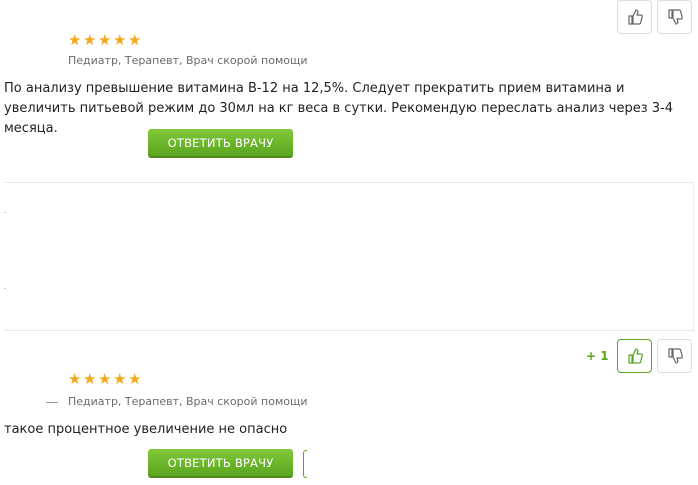  What do you see at coordinates (305, 464) in the screenshot?
I see `secondary-button-edge` at bounding box center [305, 464].